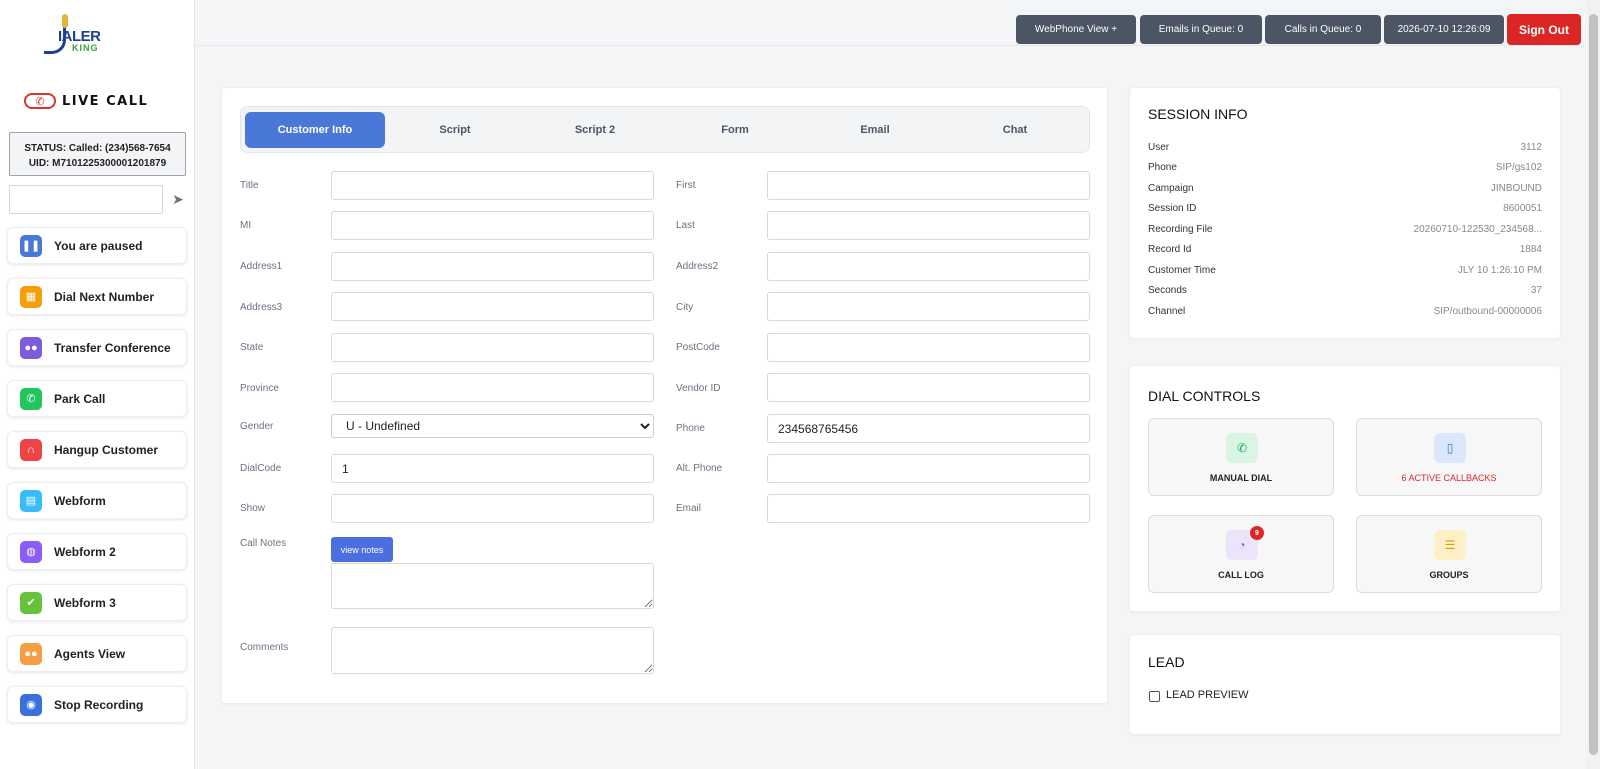 The width and height of the screenshot is (1600, 769). I want to click on sidebar-item-label: Webform, so click(80, 500).